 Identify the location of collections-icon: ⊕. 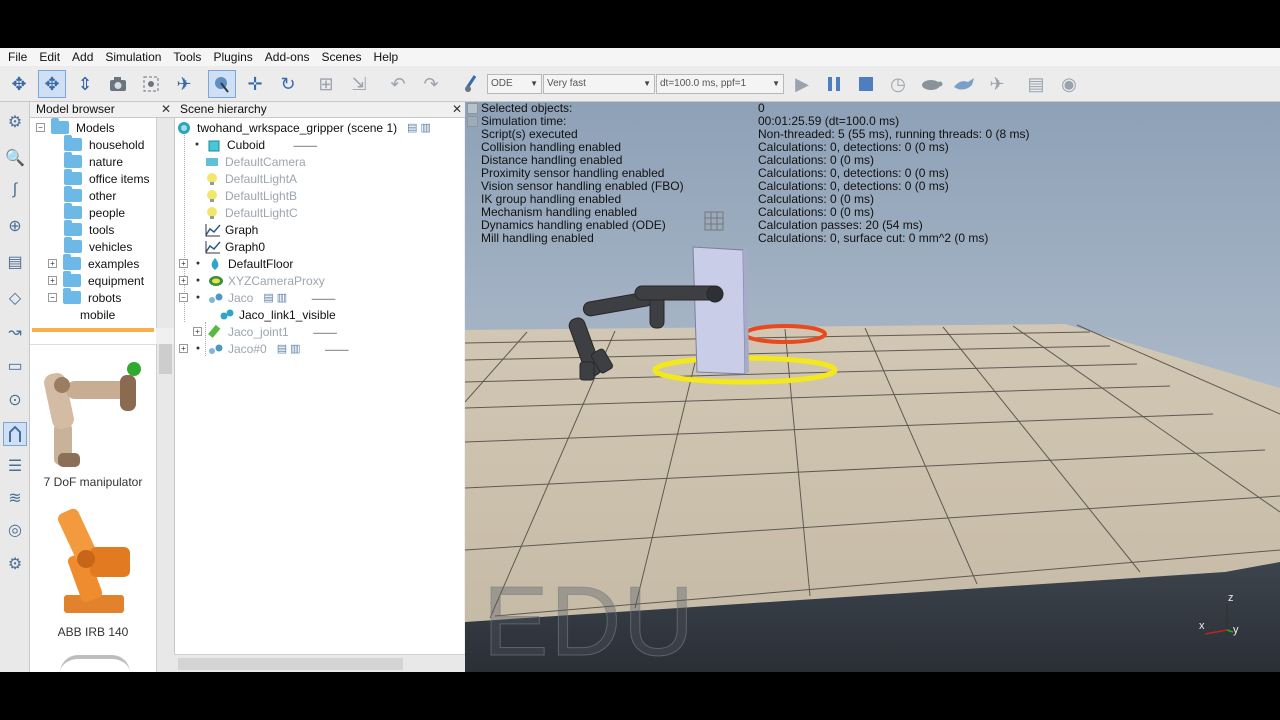
(15, 226).